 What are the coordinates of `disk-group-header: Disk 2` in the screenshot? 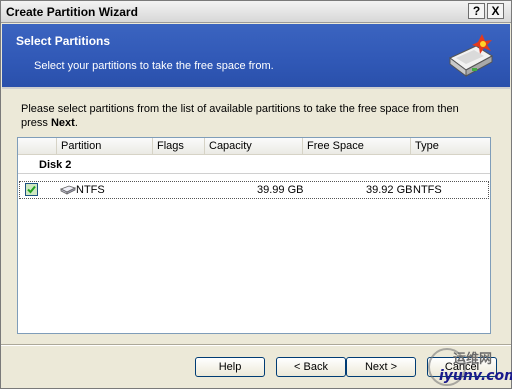 It's located at (254, 166).